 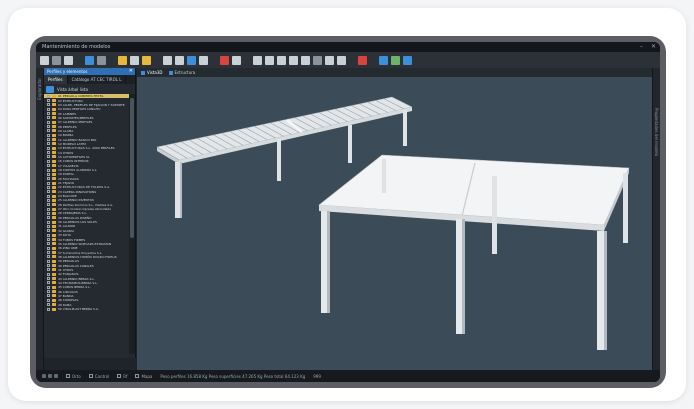 What do you see at coordinates (656, 219) in the screenshot?
I see `right-side-strip: Propiedades del modelo` at bounding box center [656, 219].